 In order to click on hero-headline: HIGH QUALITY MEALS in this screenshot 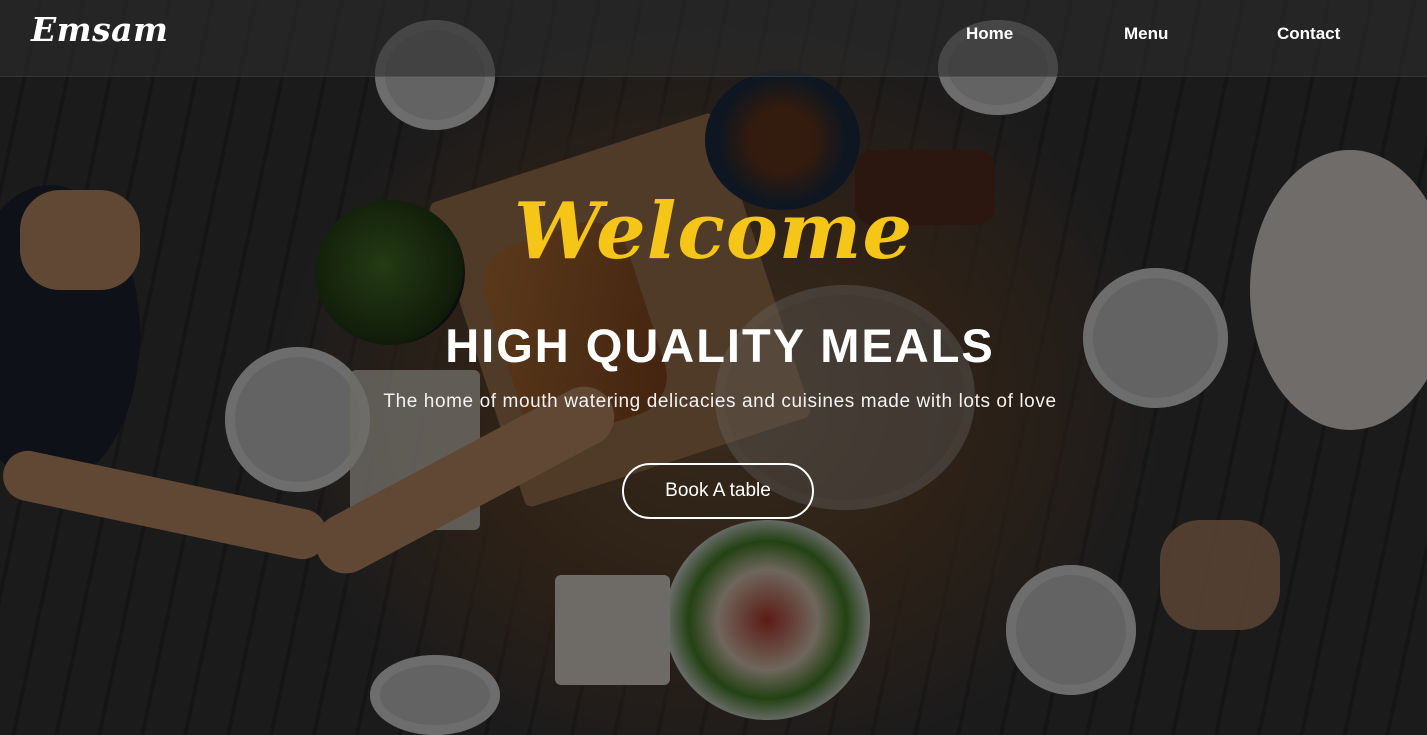, I will do `click(720, 345)`.